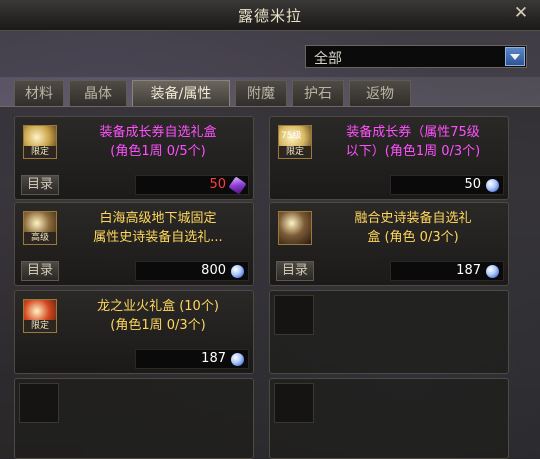 The height and width of the screenshot is (459, 540). I want to click on chest-icon, so click(295, 228).